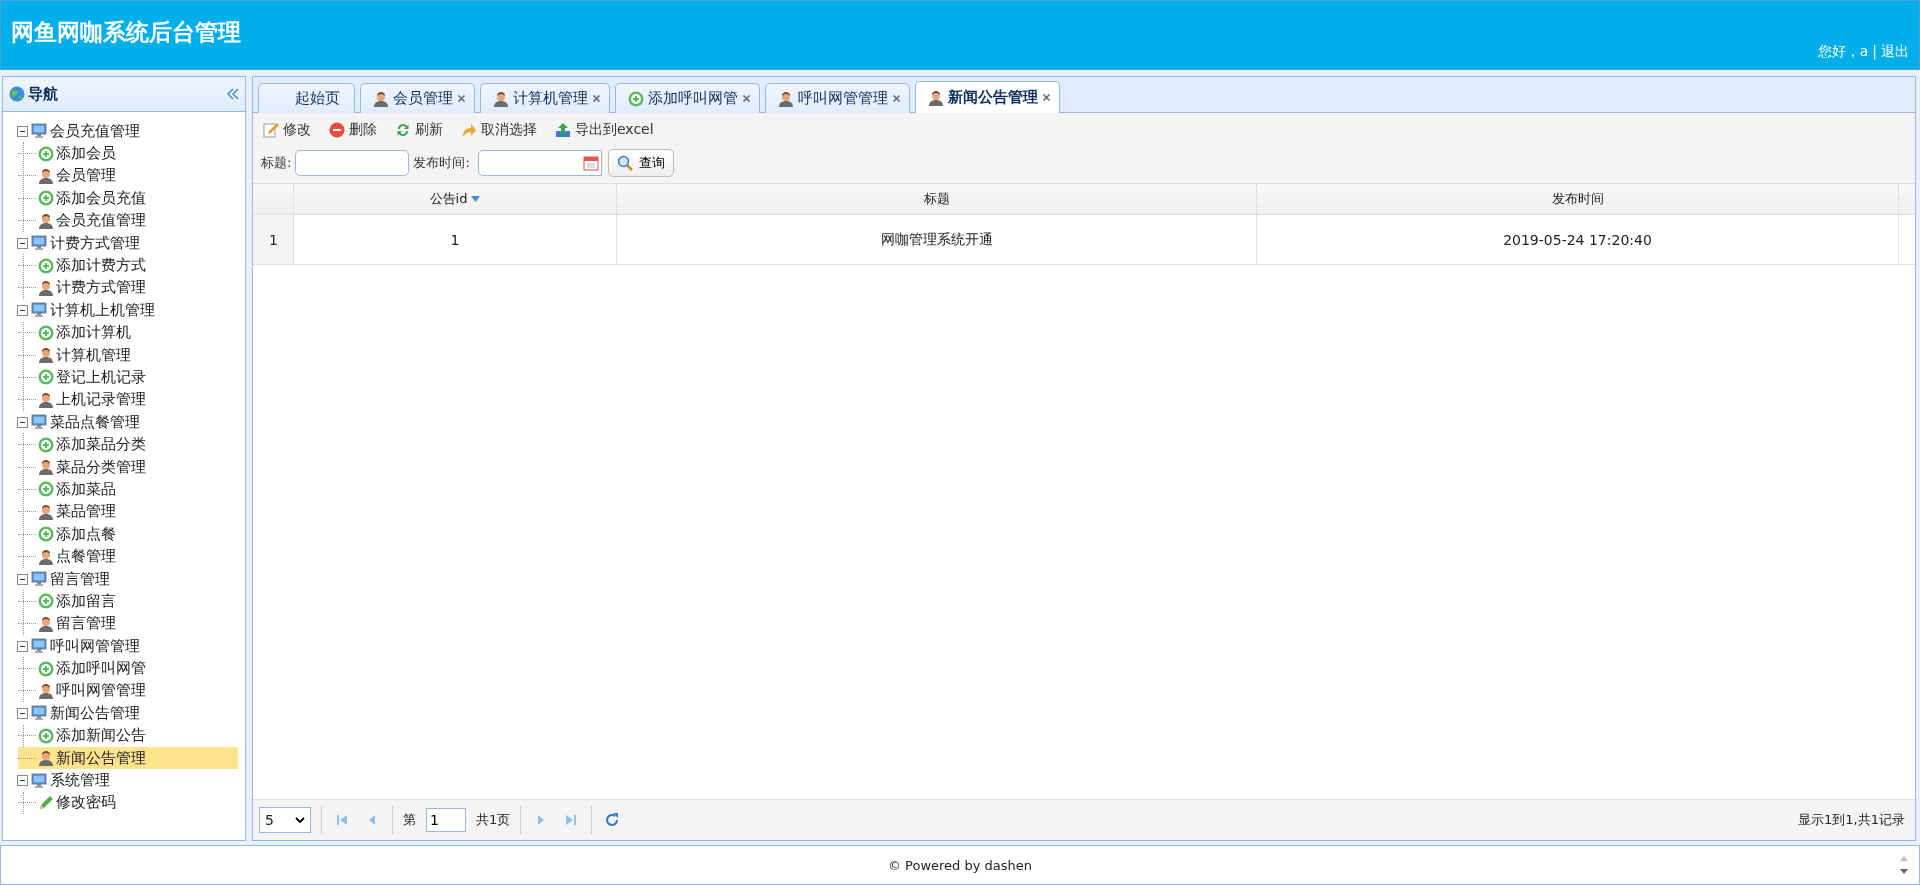 This screenshot has width=1920, height=885. Describe the element at coordinates (455, 239) in the screenshot. I see `table-cell: 1` at that location.